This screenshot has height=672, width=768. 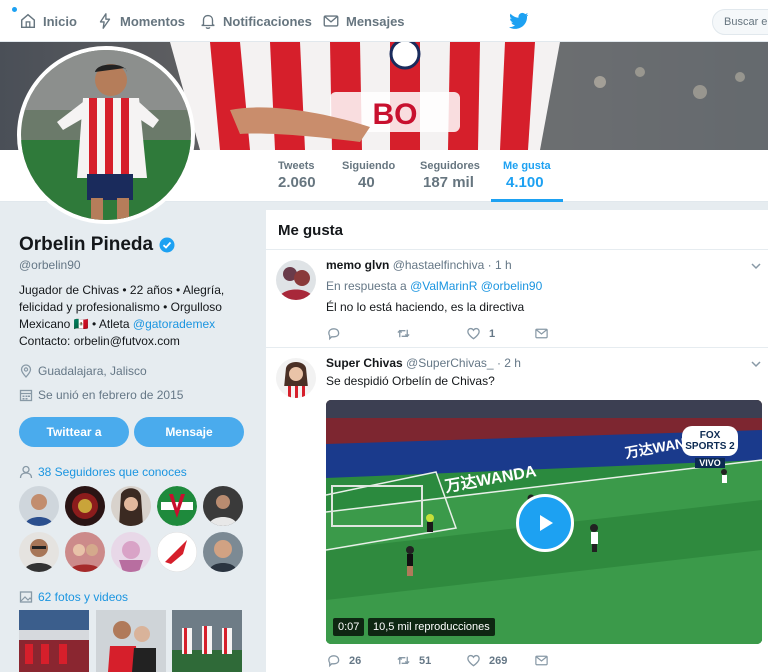 What do you see at coordinates (710, 463) in the screenshot?
I see `live-label: VIVO` at bounding box center [710, 463].